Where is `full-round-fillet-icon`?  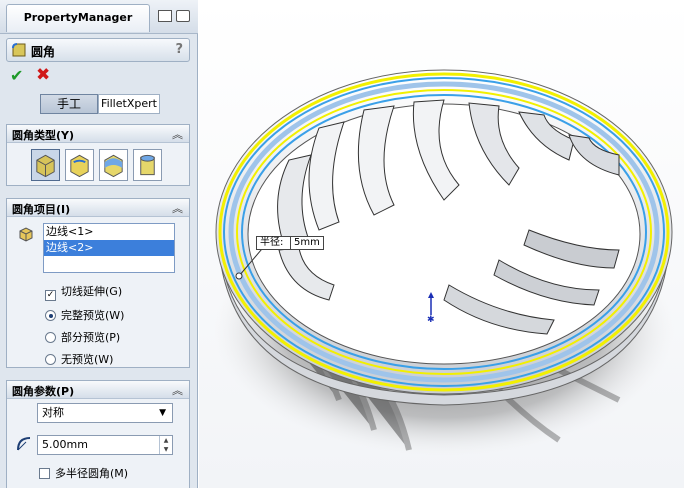
full-round-fillet-icon is located at coordinates (147, 165).